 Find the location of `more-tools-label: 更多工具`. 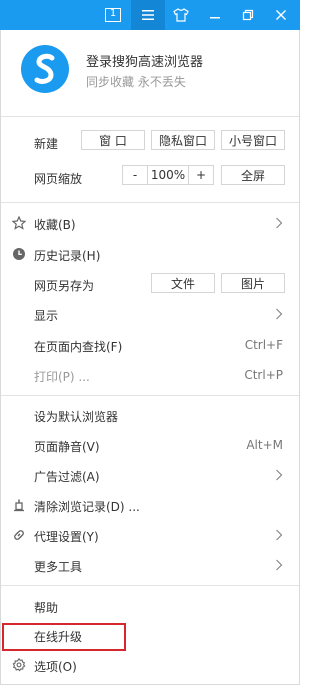

more-tools-label: 更多工具 is located at coordinates (58, 567).